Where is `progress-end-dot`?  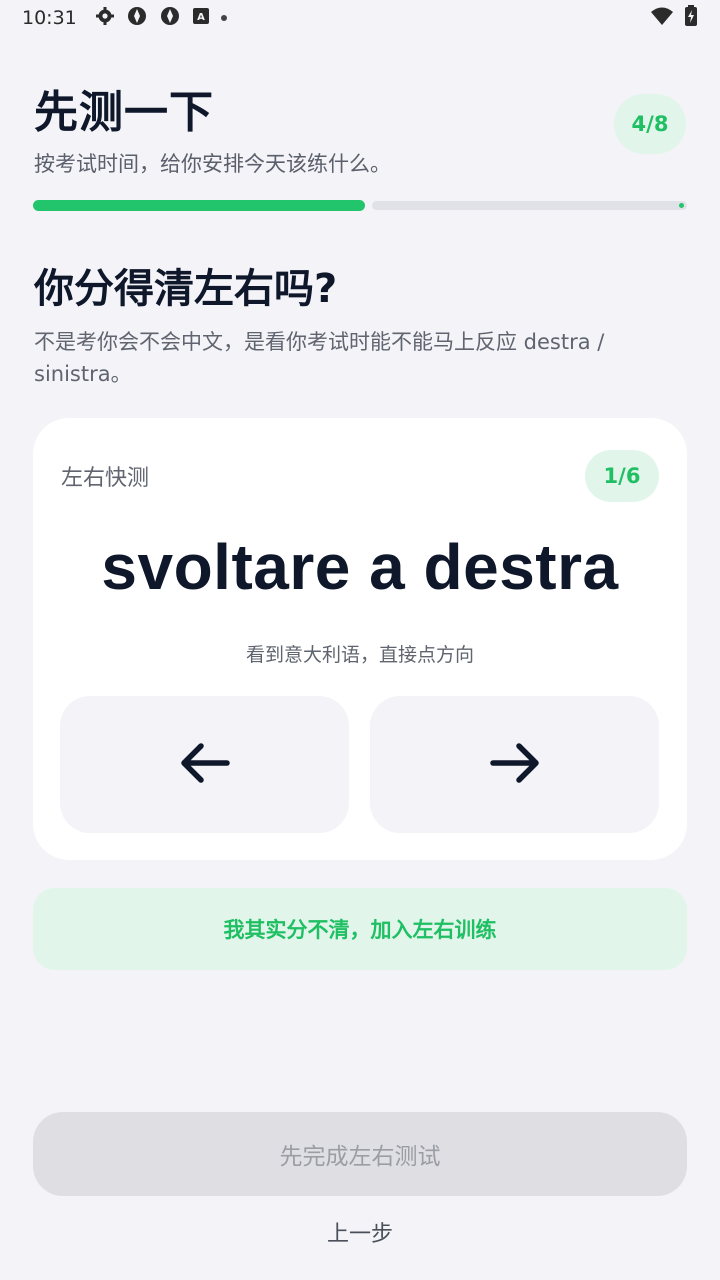
progress-end-dot is located at coordinates (681, 205).